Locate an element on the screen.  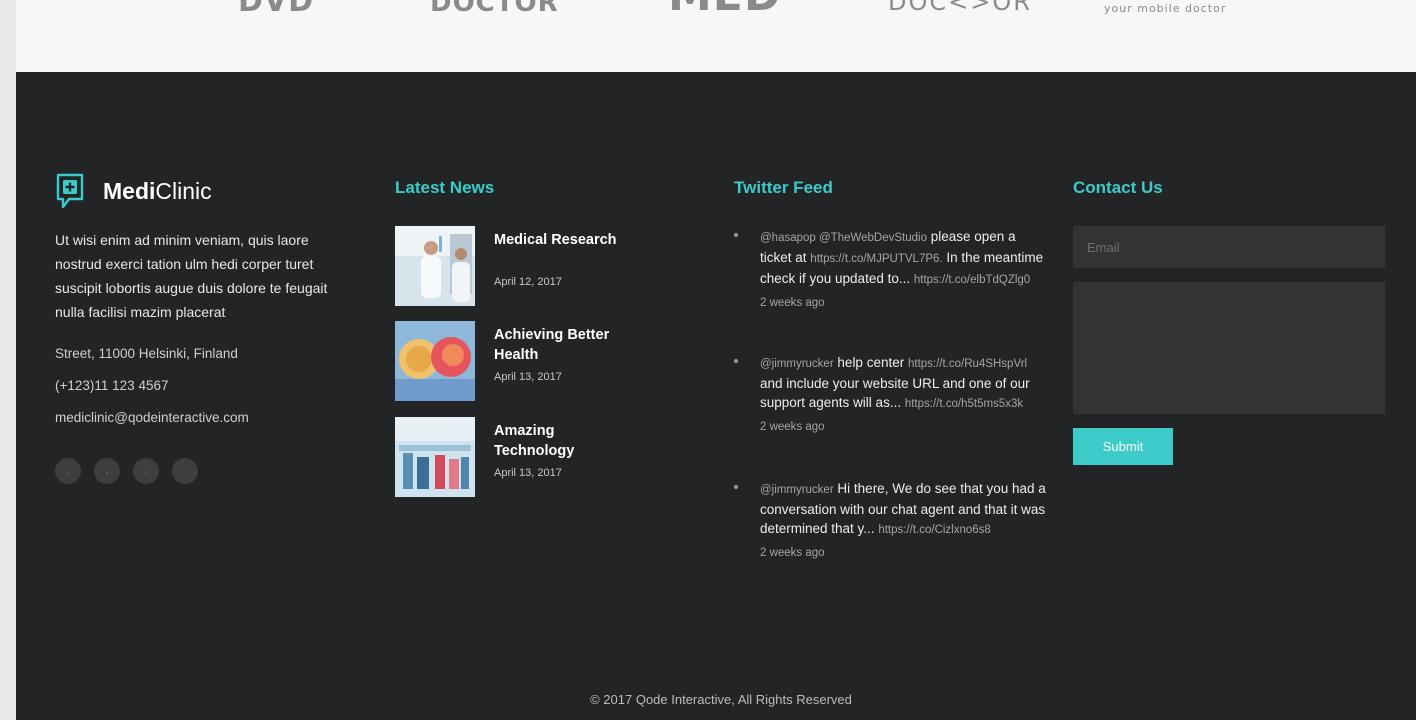
social-links: . , : is located at coordinates (133, 471).